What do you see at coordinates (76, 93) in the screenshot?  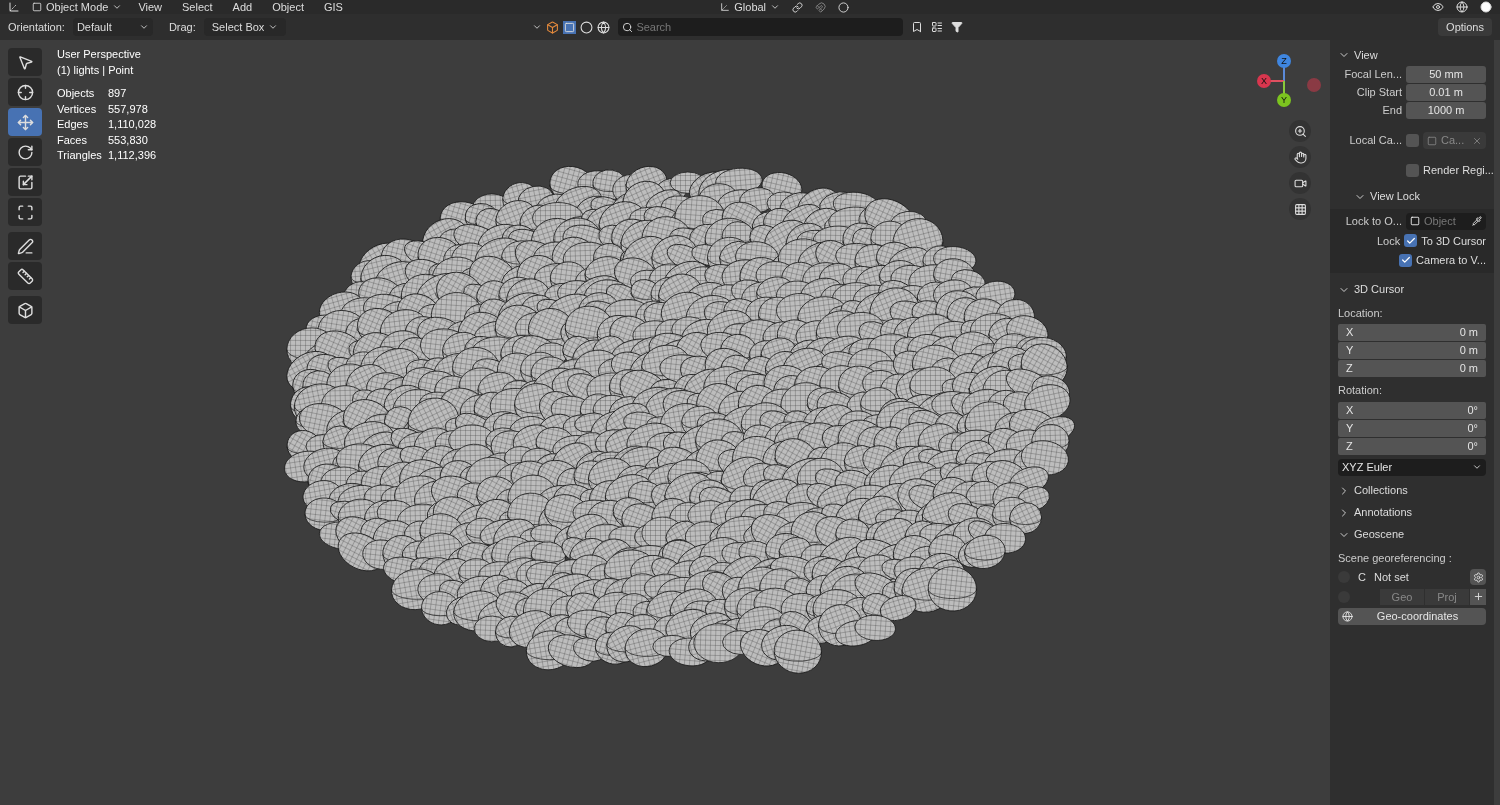 I see `stat-label: Objects` at bounding box center [76, 93].